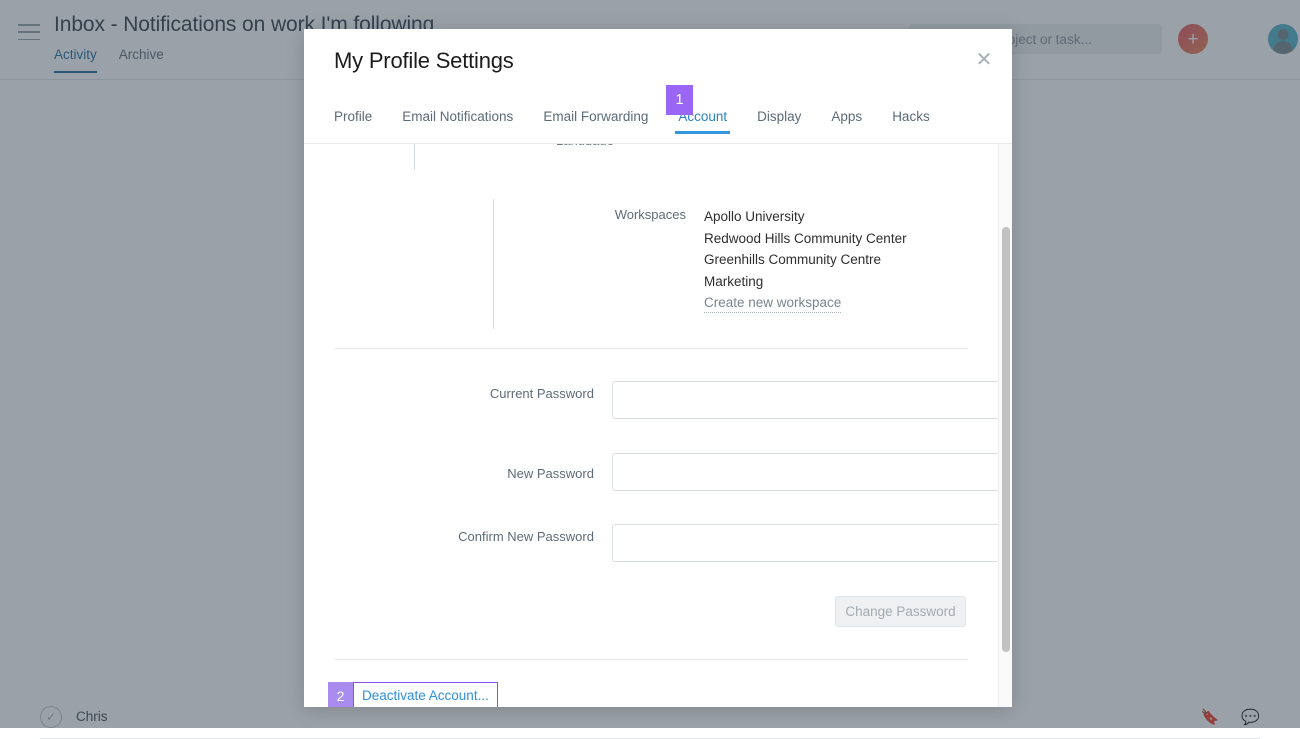  Describe the element at coordinates (679, 100) in the screenshot. I see `annotation-badge-1: 1` at that location.